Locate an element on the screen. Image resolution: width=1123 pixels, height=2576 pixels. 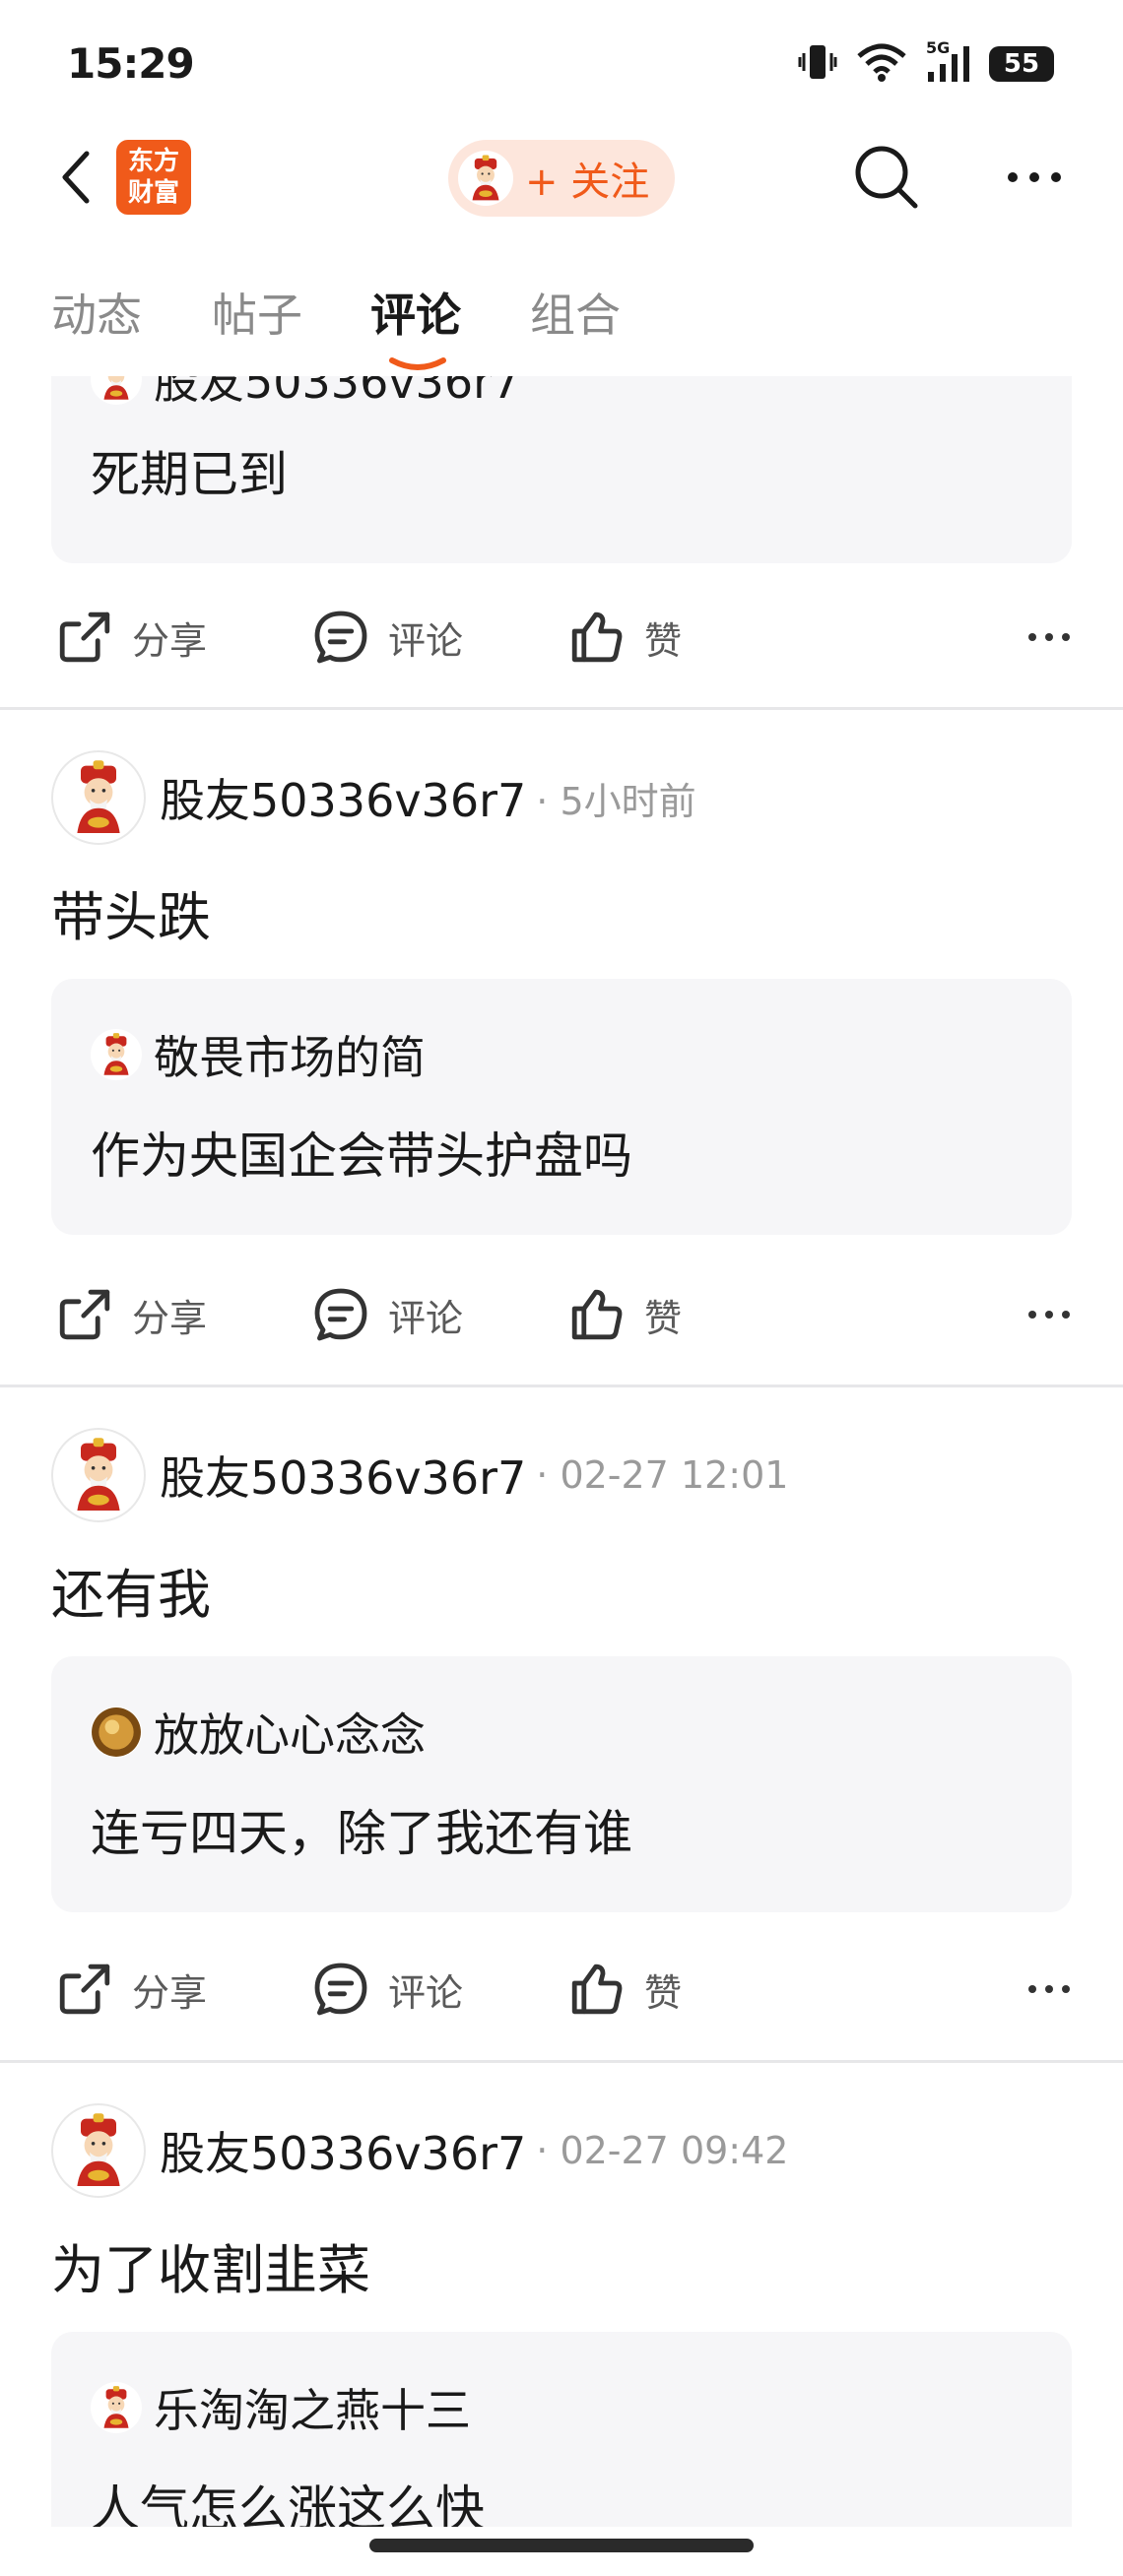
quoted-author: 乐淘淘之燕十三 is located at coordinates (281, 2407).